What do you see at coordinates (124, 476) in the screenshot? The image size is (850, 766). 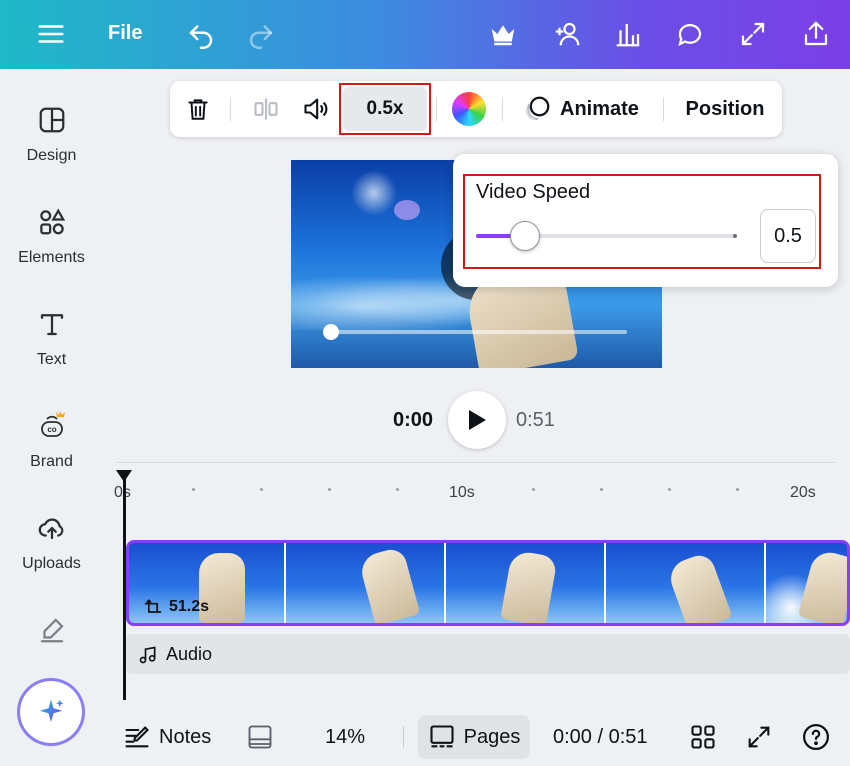 I see `playhead-handle` at bounding box center [124, 476].